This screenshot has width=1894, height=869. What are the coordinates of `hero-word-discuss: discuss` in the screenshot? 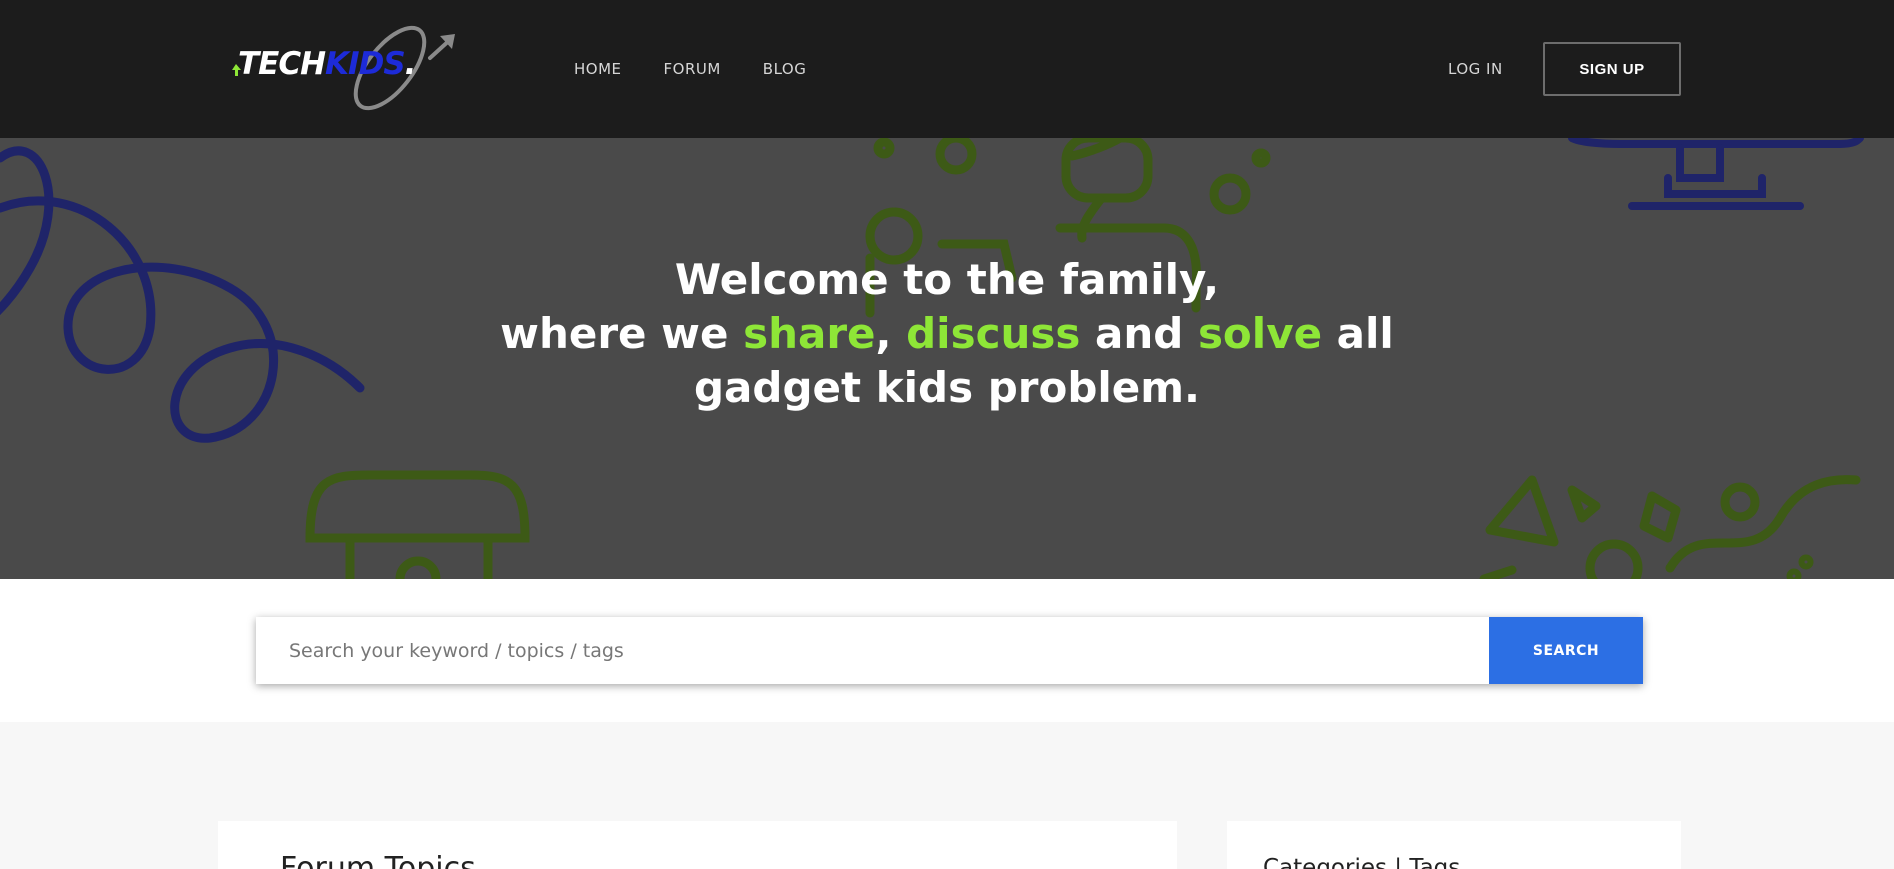 It's located at (993, 333).